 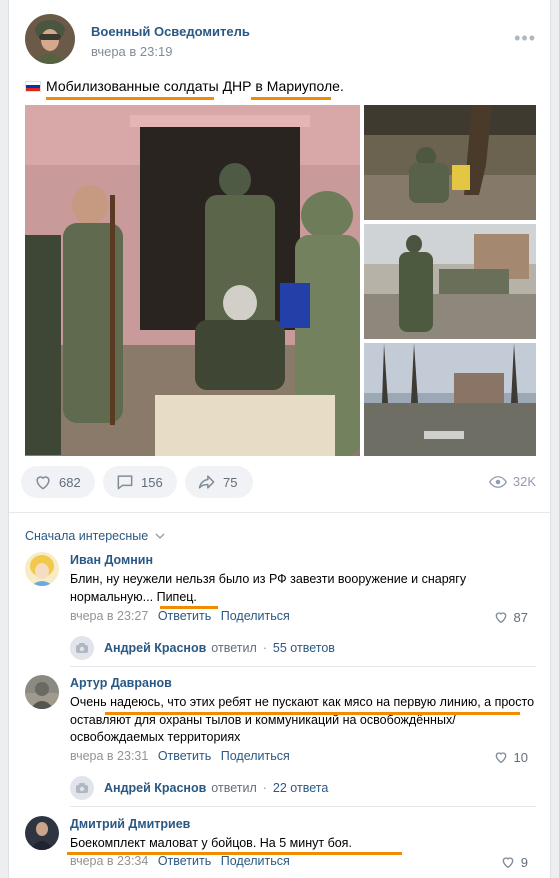 I want to click on post-text: Мобилизованные солдаты ДНР в Мариуполе., so click(x=184, y=86).